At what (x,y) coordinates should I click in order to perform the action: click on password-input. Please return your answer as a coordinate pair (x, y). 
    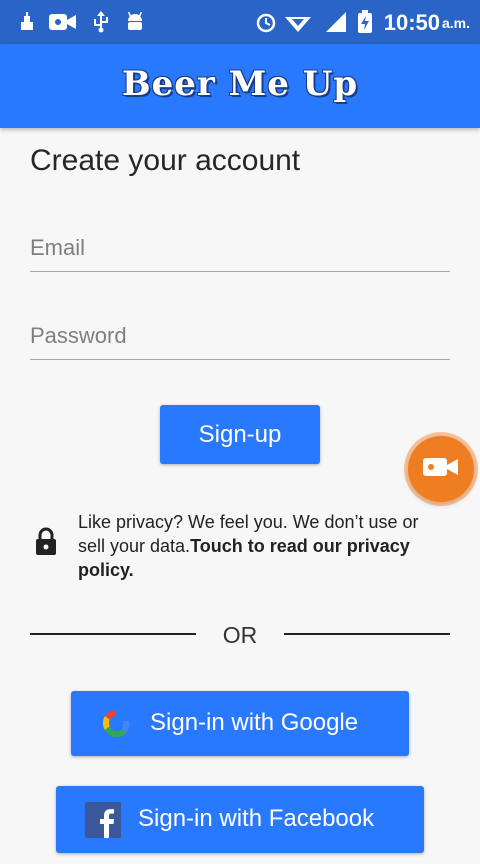
    Looking at the image, I should click on (240, 336).